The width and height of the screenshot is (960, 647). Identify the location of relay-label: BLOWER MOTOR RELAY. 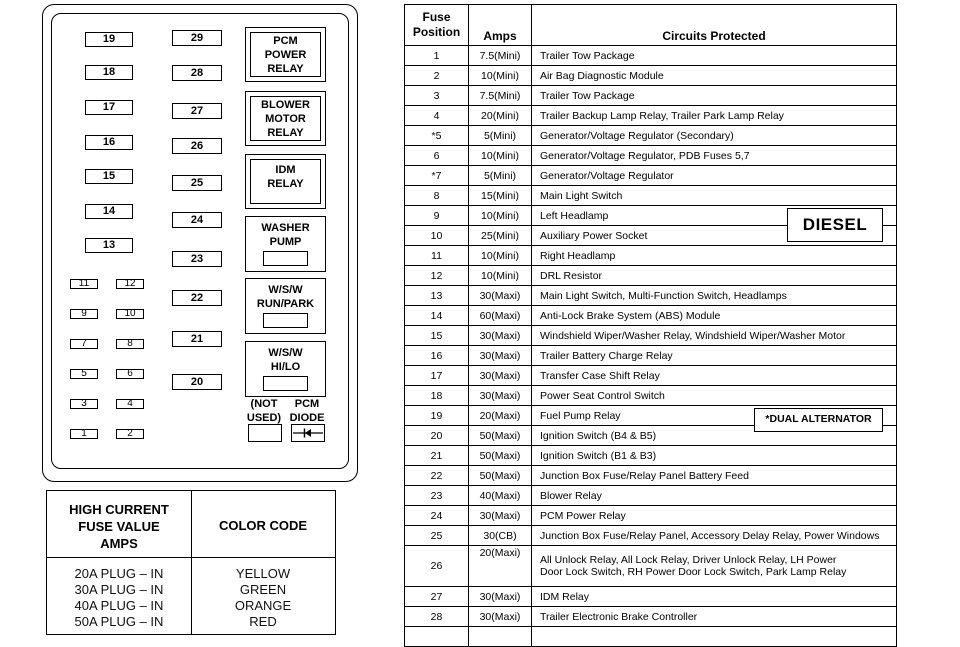
(285, 118).